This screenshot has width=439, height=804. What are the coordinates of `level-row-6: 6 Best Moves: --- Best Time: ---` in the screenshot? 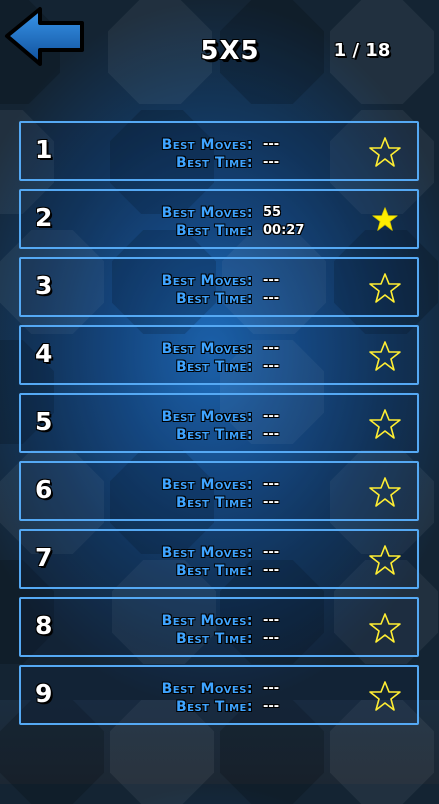 It's located at (219, 491).